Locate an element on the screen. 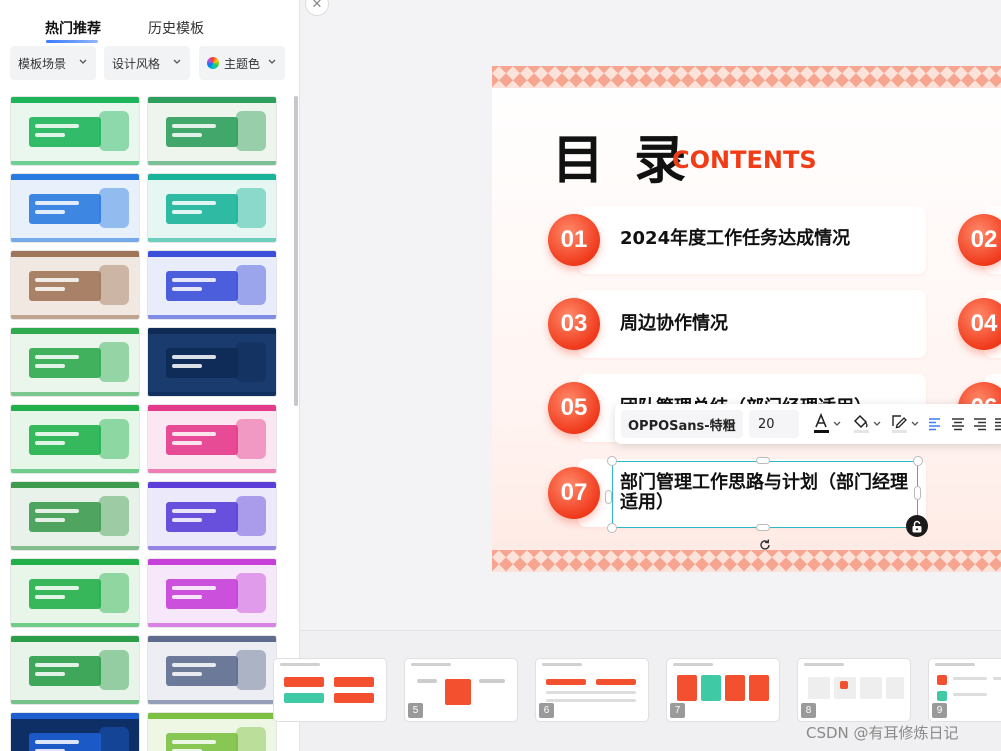  border-color-button is located at coordinates (905, 424).